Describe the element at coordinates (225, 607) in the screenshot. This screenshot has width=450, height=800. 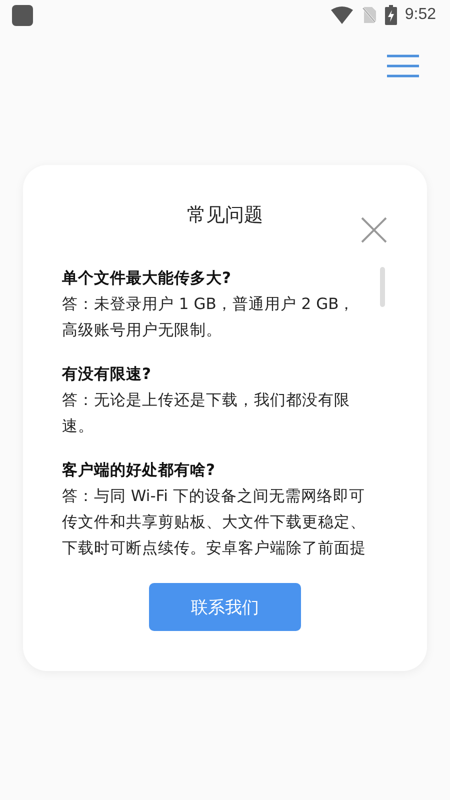
I see `contact-us-button: 联系我们` at that location.